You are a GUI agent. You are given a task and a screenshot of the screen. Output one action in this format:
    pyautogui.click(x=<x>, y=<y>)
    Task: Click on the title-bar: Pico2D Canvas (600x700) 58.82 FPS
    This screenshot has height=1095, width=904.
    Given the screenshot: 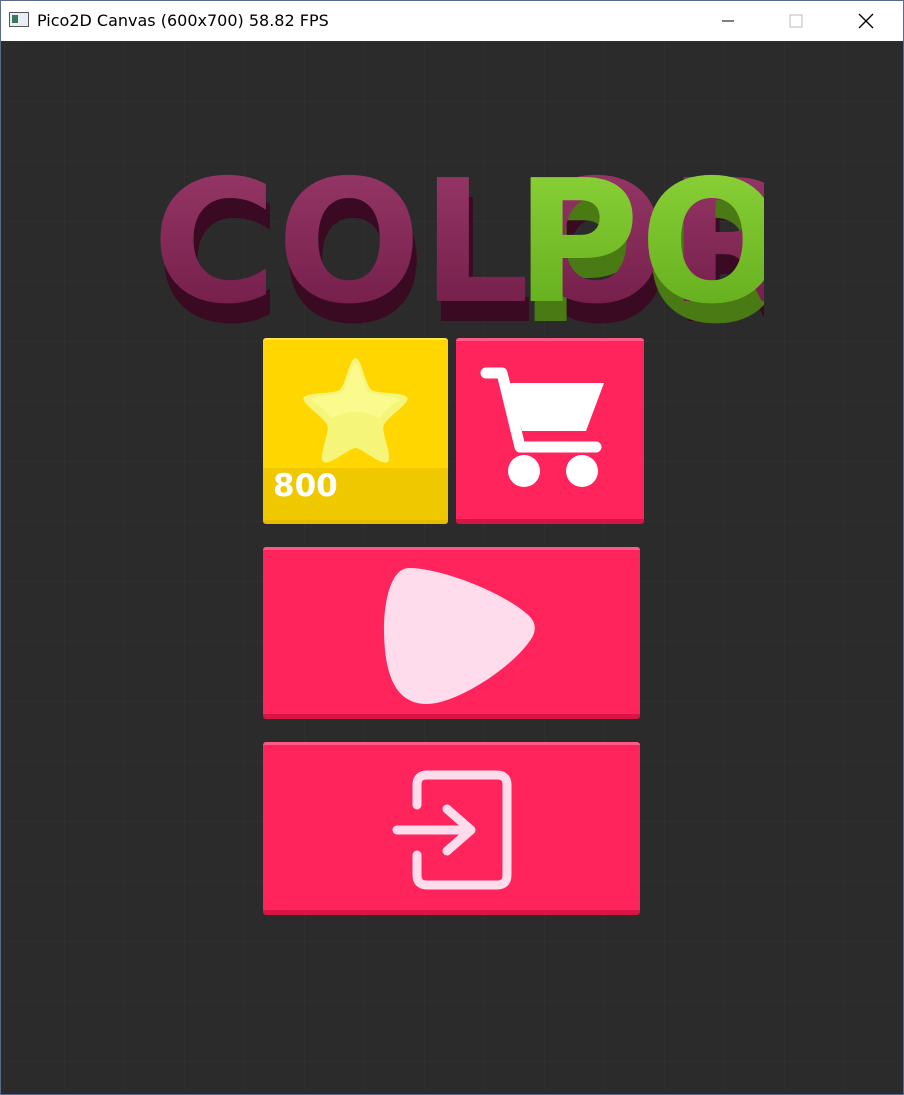 What is the action you would take?
    pyautogui.click(x=452, y=21)
    